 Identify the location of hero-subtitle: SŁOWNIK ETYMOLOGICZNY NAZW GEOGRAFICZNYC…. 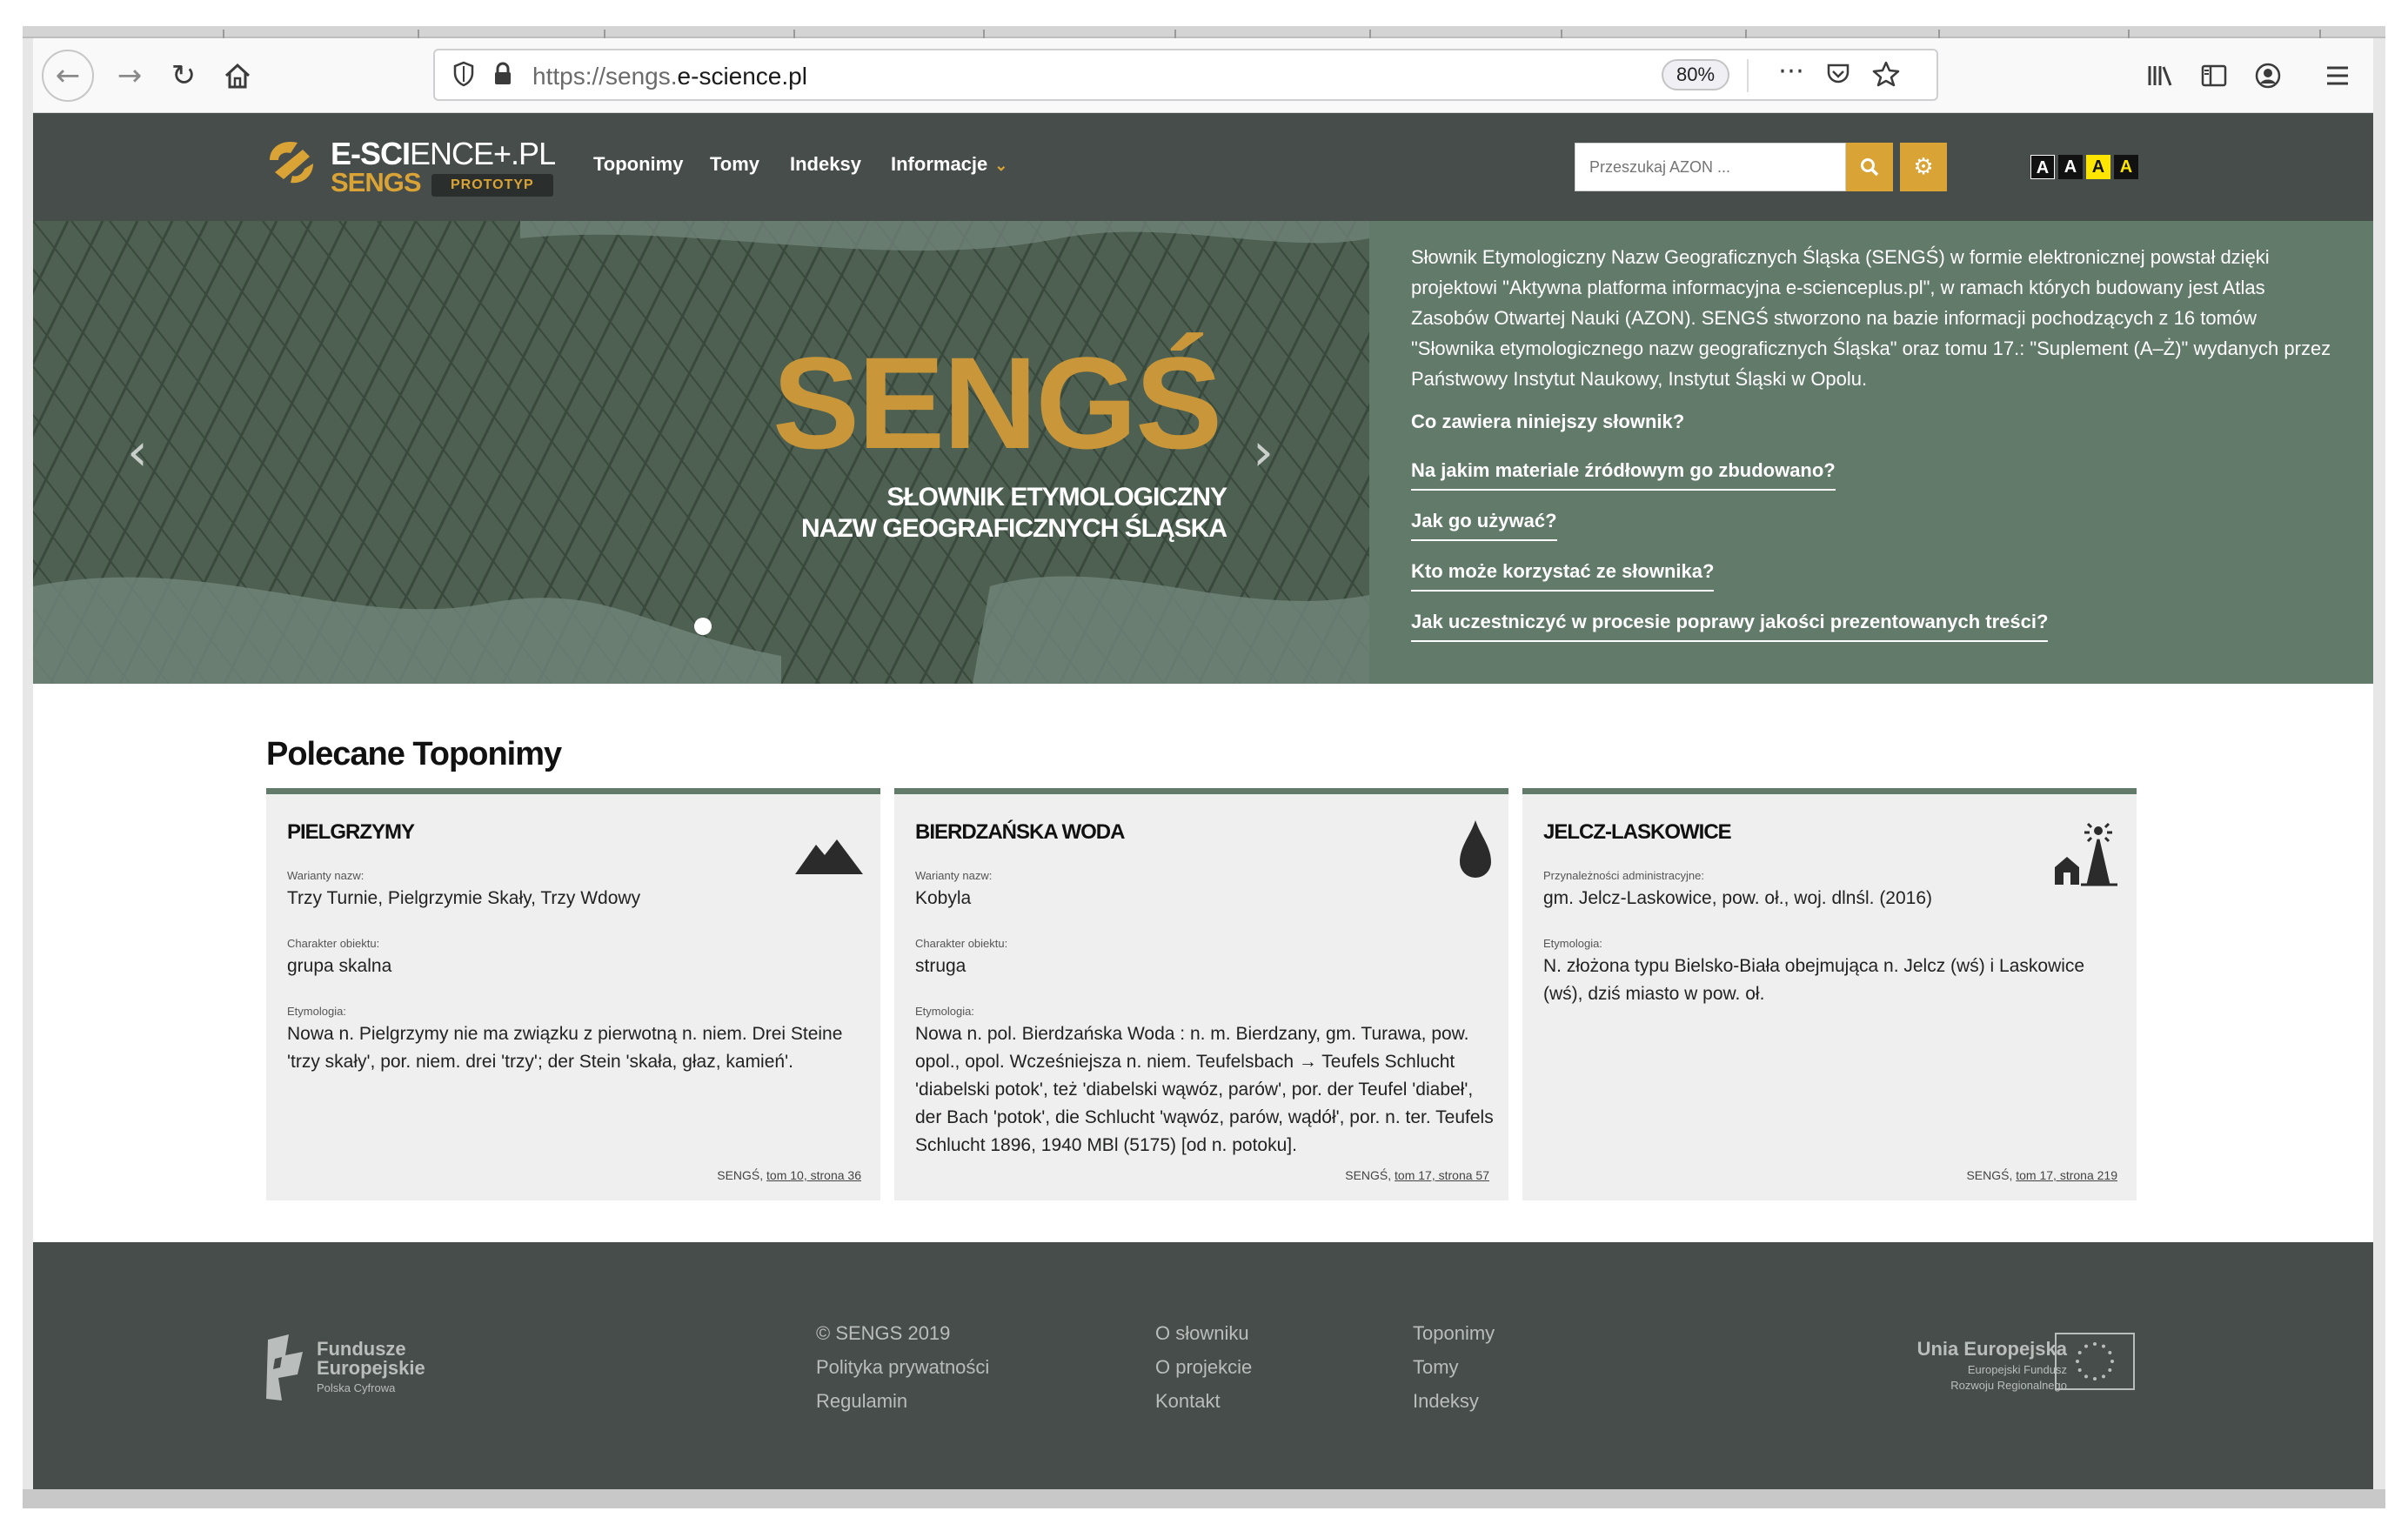
(983, 513).